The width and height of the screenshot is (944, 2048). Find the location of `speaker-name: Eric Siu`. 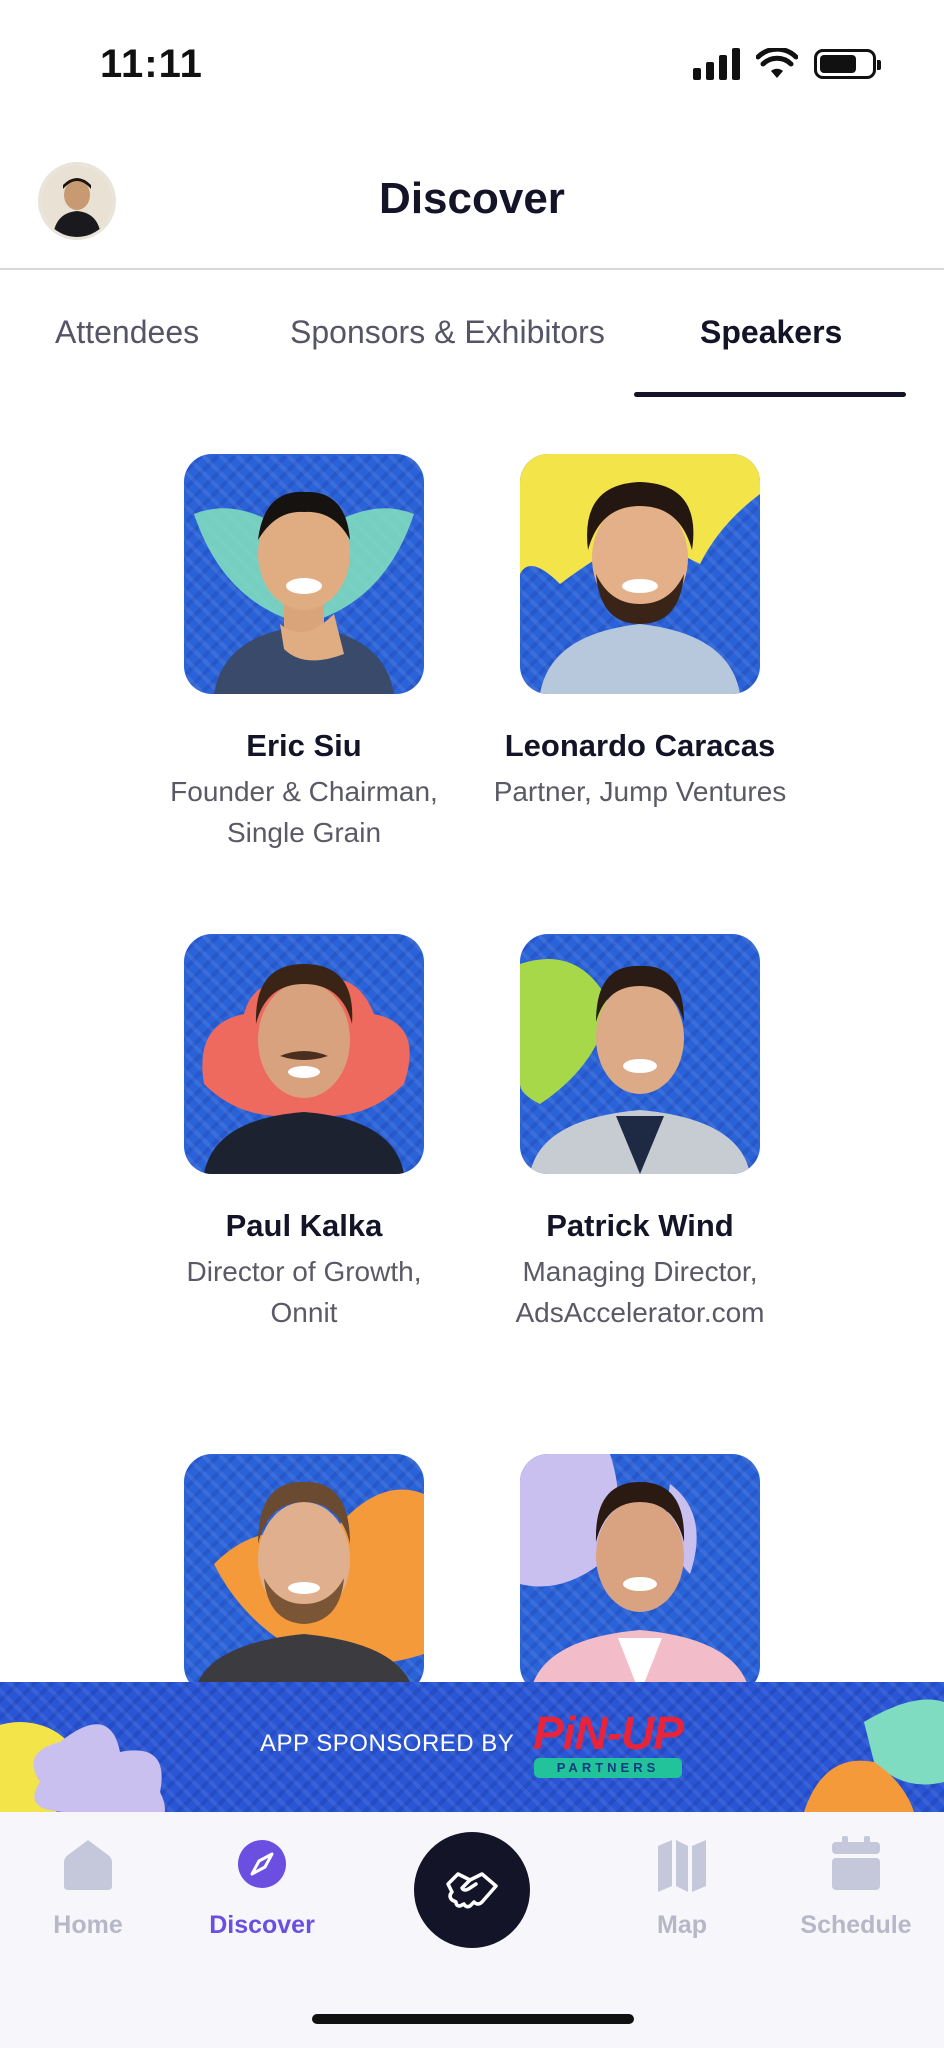

speaker-name: Eric Siu is located at coordinates (304, 745).